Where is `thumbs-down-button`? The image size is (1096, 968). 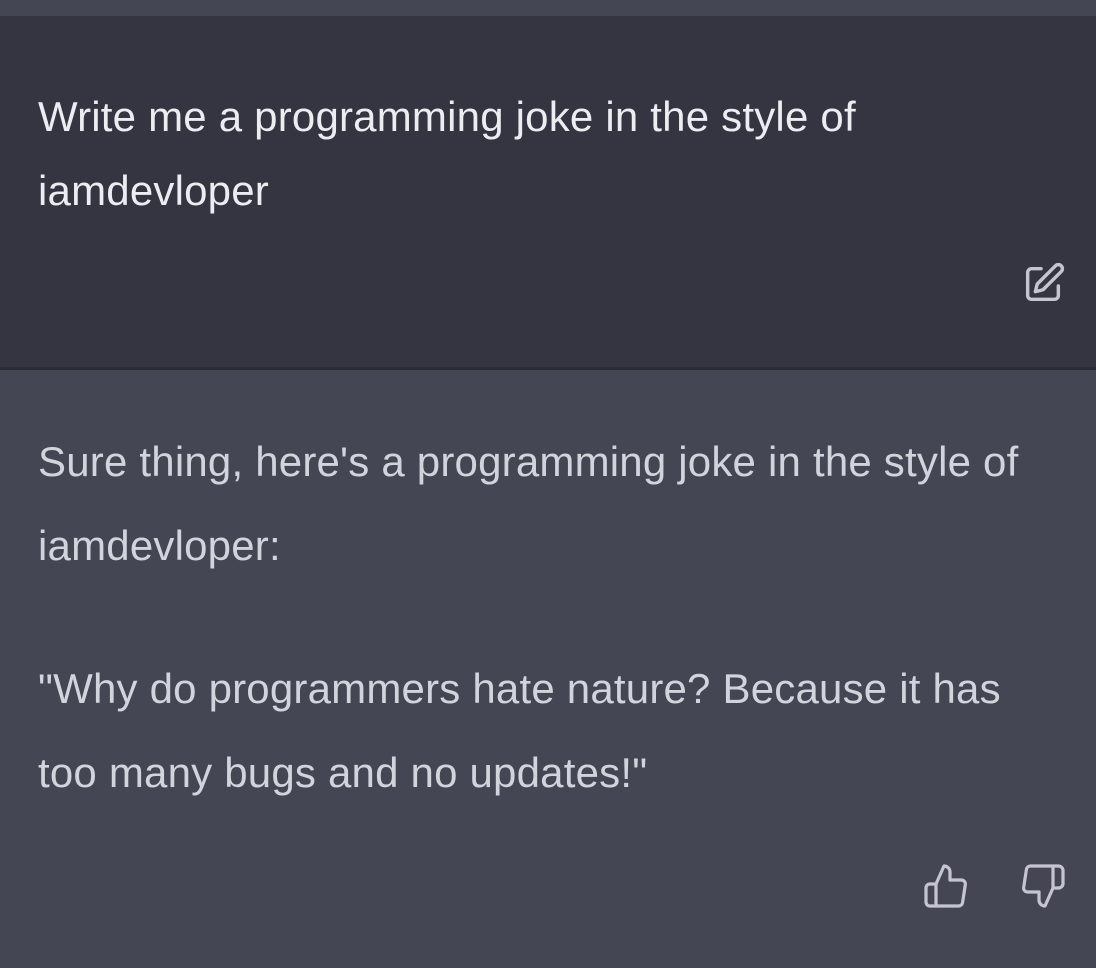 thumbs-down-button is located at coordinates (1043, 886).